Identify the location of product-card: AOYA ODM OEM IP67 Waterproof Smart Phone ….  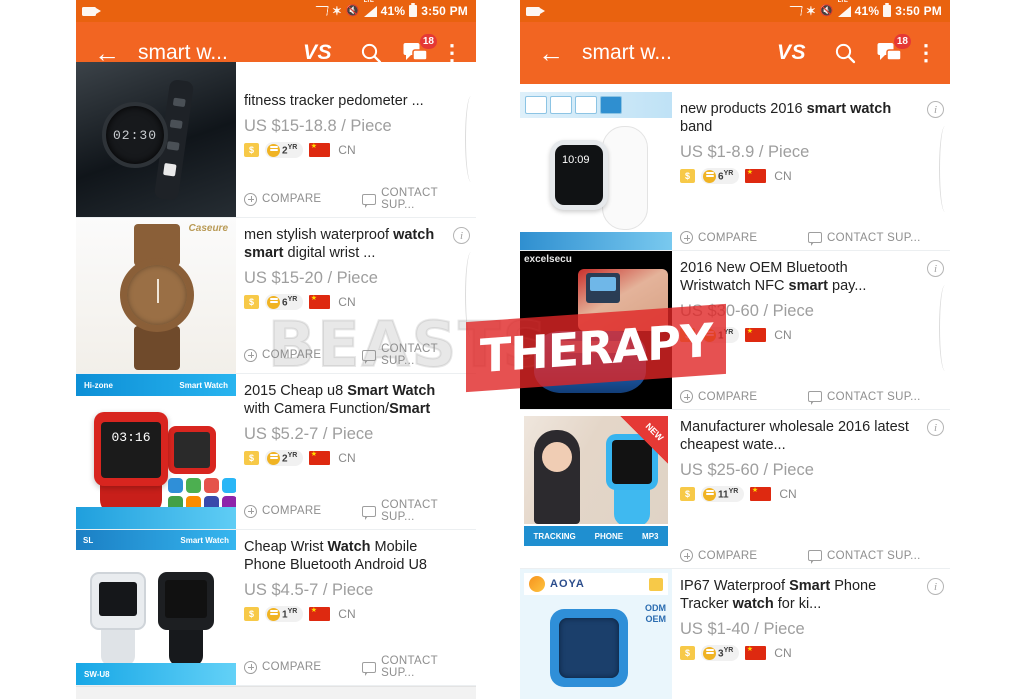
(735, 634).